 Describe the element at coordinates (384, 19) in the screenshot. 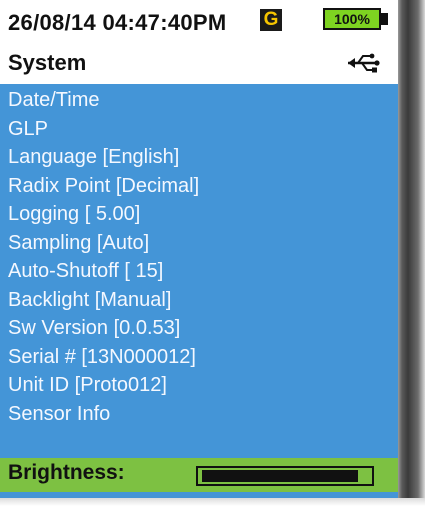

I see `battery-tip` at that location.